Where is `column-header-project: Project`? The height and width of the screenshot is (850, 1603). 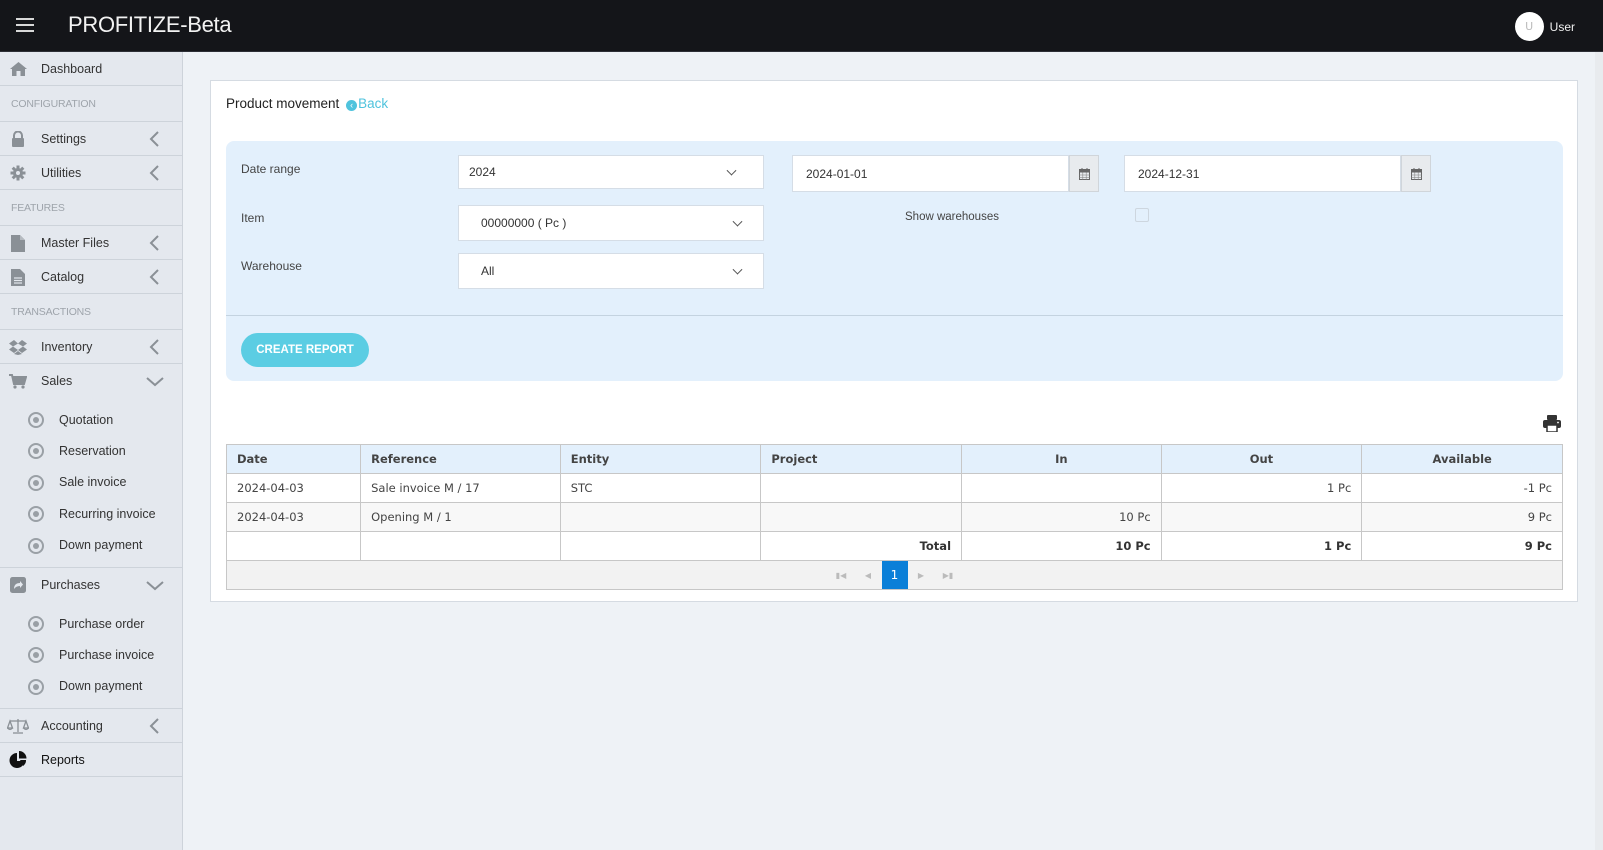 column-header-project: Project is located at coordinates (861, 459).